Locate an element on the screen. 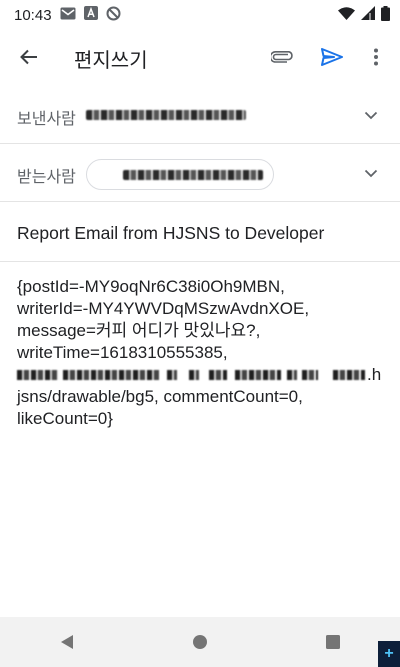 The image size is (400, 667). a-notification-icon is located at coordinates (90, 15).